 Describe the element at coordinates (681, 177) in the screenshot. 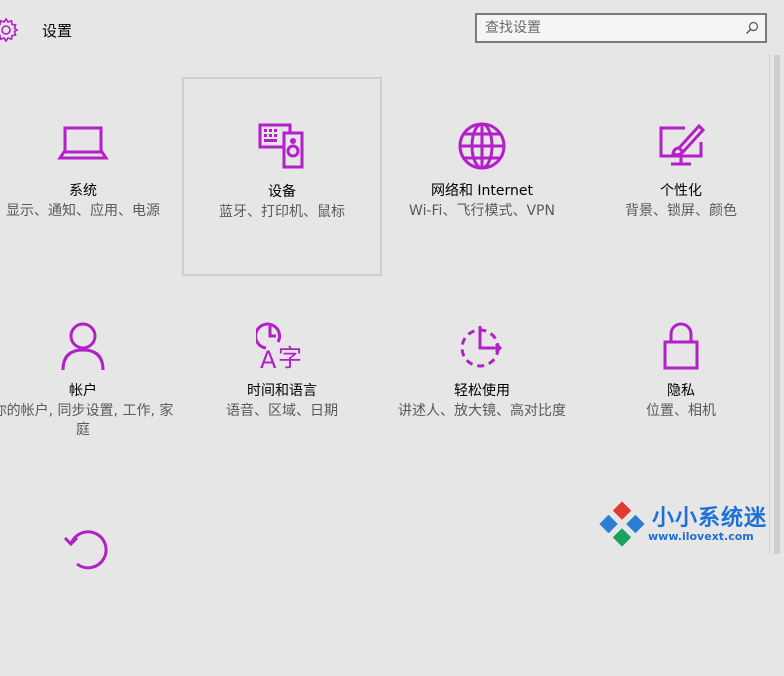

I see `tile-personalization: 个性化 背景、锁屏、颜色` at that location.